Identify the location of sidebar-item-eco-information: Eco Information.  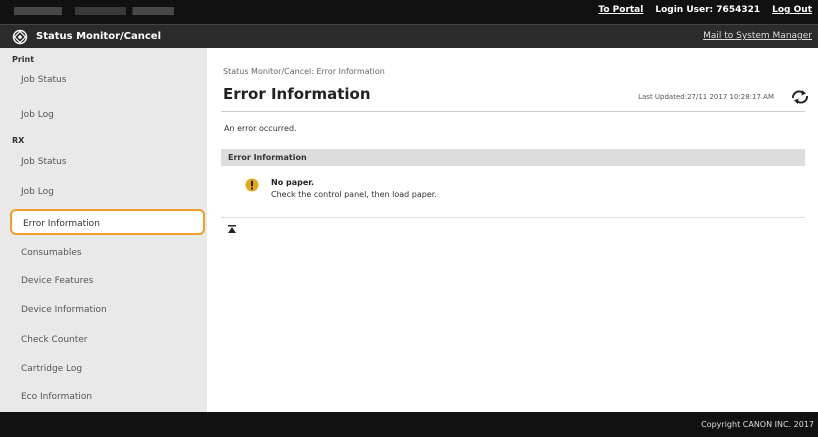
(103, 397).